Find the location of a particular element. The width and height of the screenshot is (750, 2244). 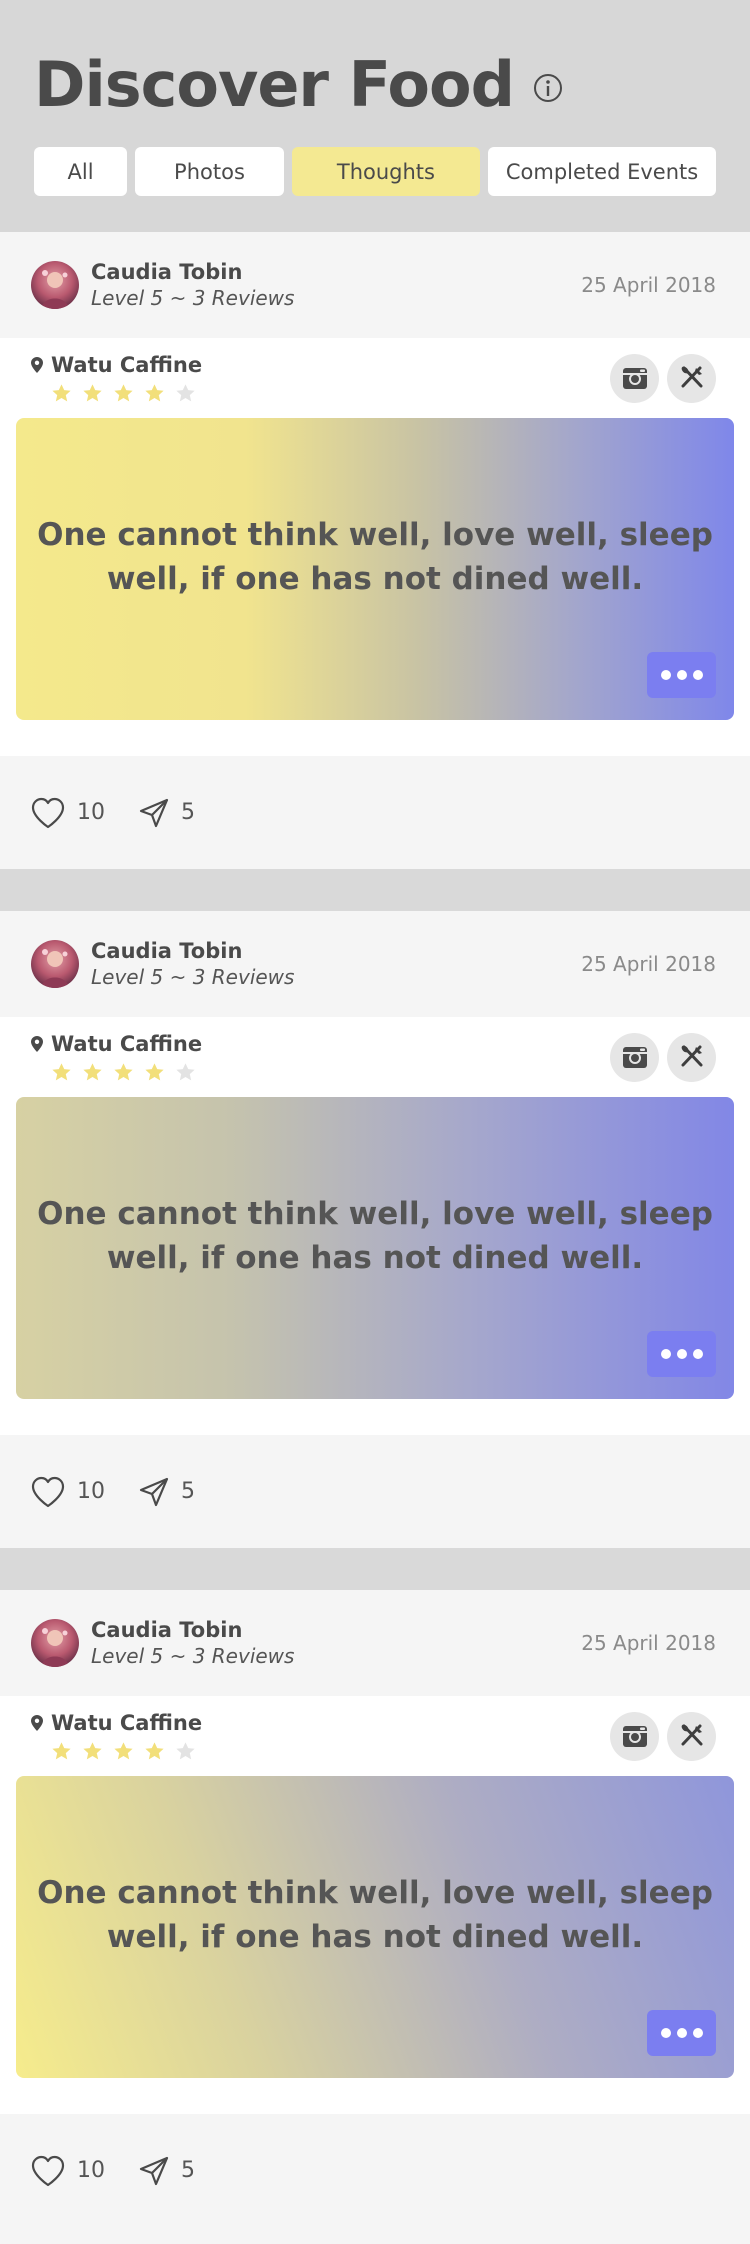

post-actions: 10 5 is located at coordinates (375, 812).